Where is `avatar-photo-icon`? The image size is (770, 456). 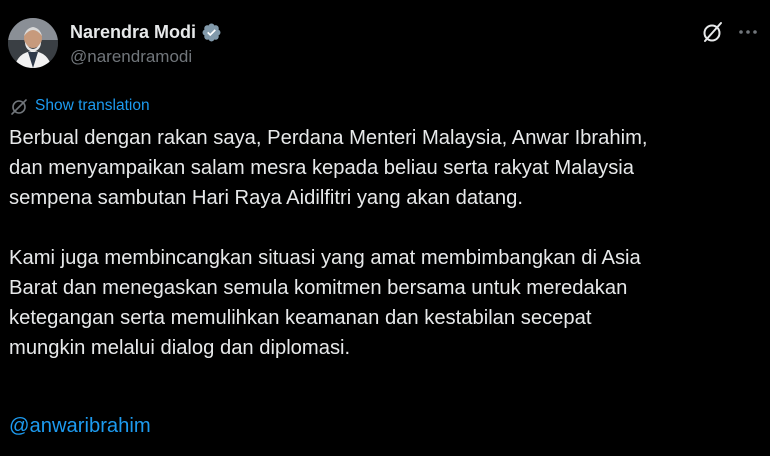 avatar-photo-icon is located at coordinates (33, 43).